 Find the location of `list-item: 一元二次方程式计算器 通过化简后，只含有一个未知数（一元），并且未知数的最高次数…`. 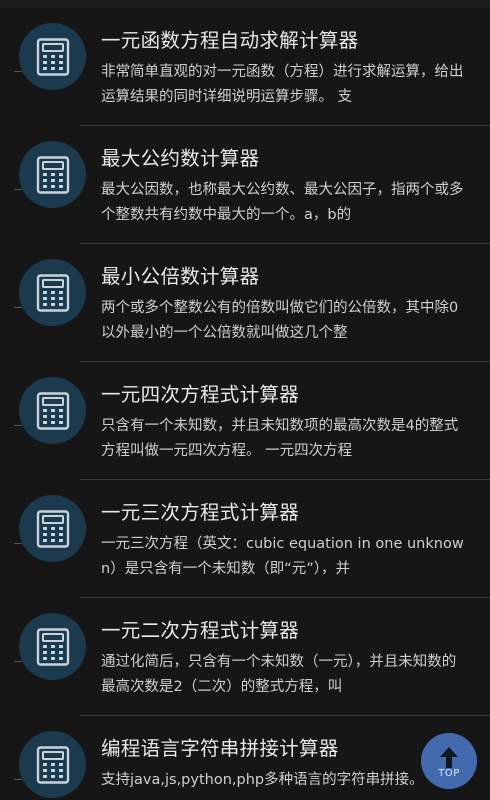

list-item: 一元二次方程式计算器 通过化简后，只含有一个未知数（一元），并且未知数的最高次数… is located at coordinates (245, 657).